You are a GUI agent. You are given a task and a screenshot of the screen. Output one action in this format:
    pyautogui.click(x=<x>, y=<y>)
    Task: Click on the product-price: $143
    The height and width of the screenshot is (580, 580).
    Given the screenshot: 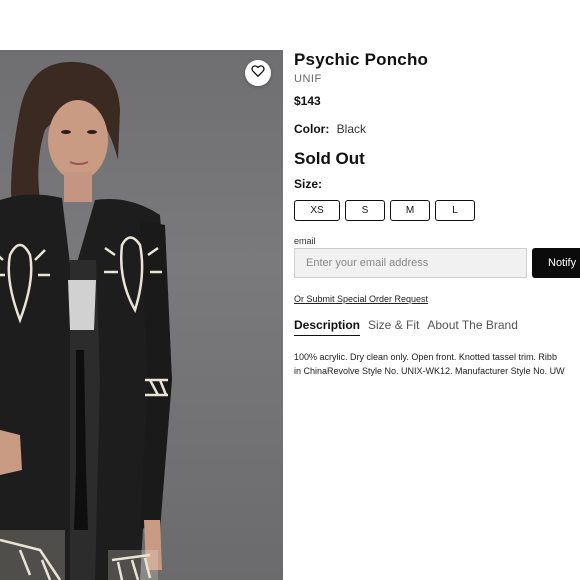 What is the action you would take?
    pyautogui.click(x=307, y=101)
    